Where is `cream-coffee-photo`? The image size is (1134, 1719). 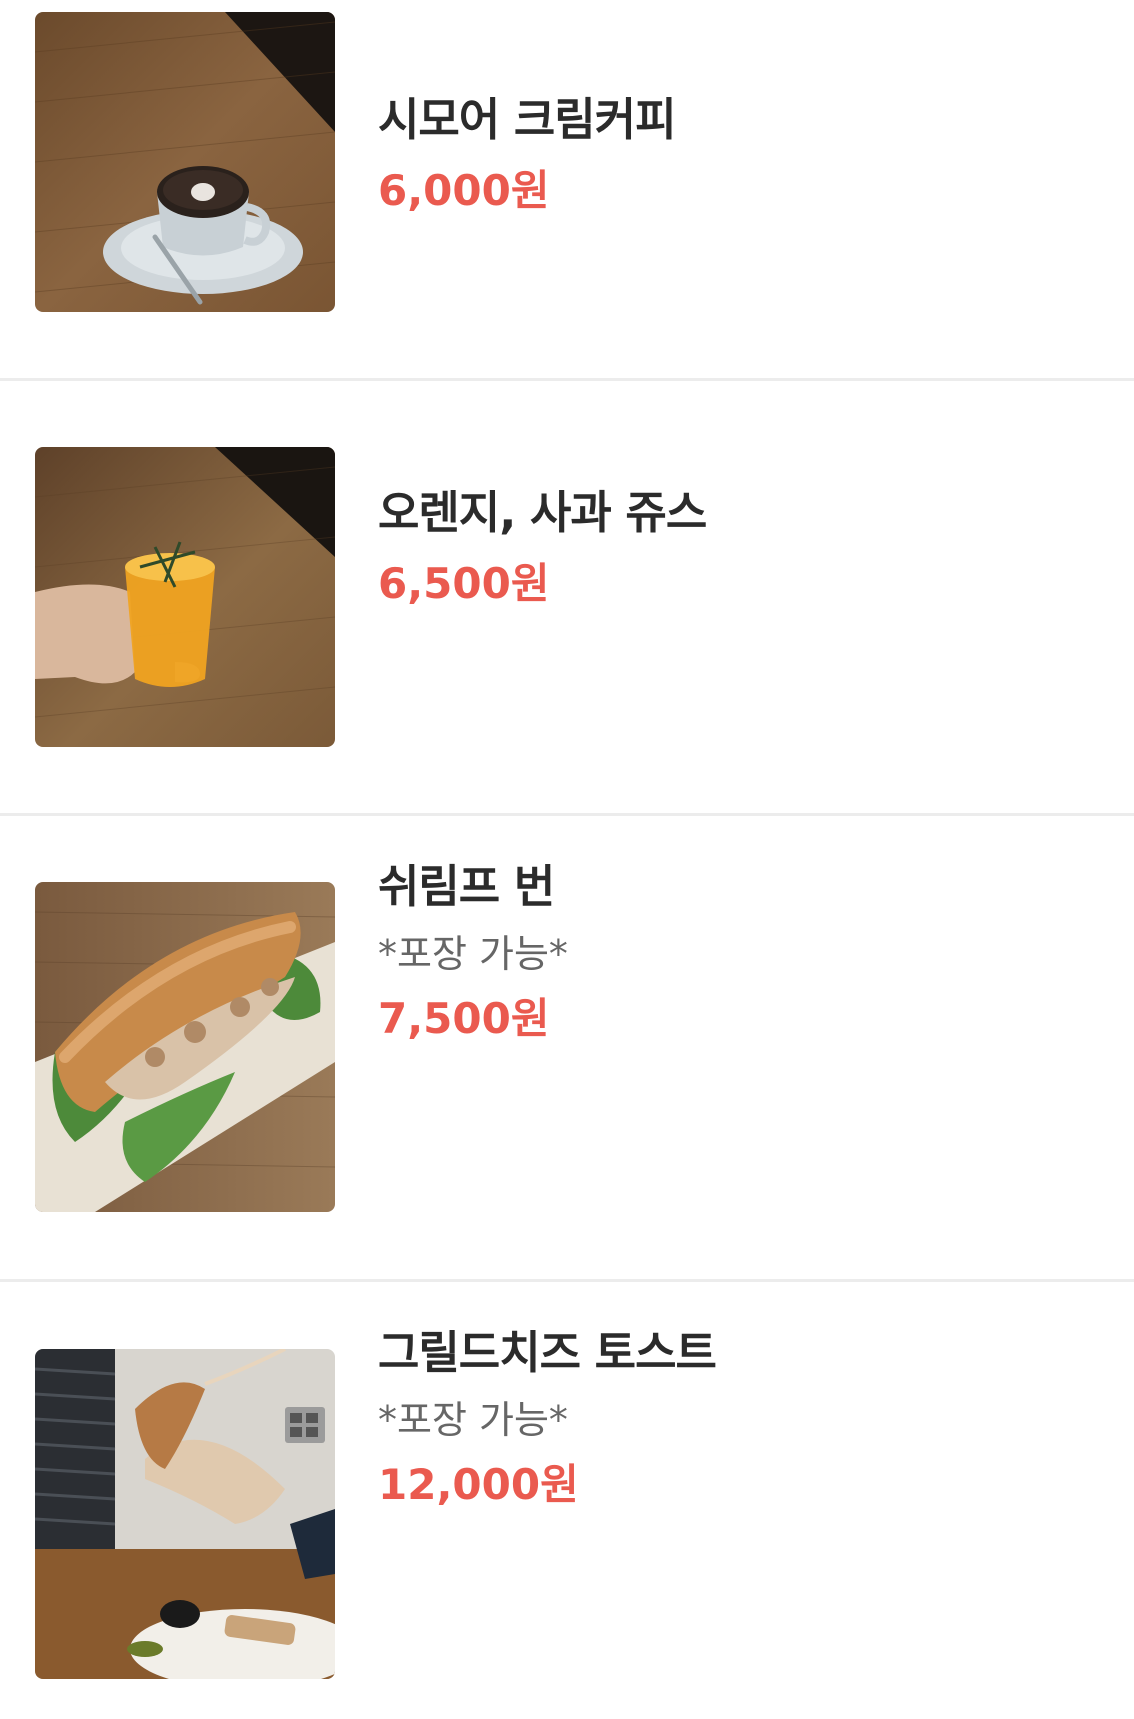
cream-coffee-photo is located at coordinates (185, 162).